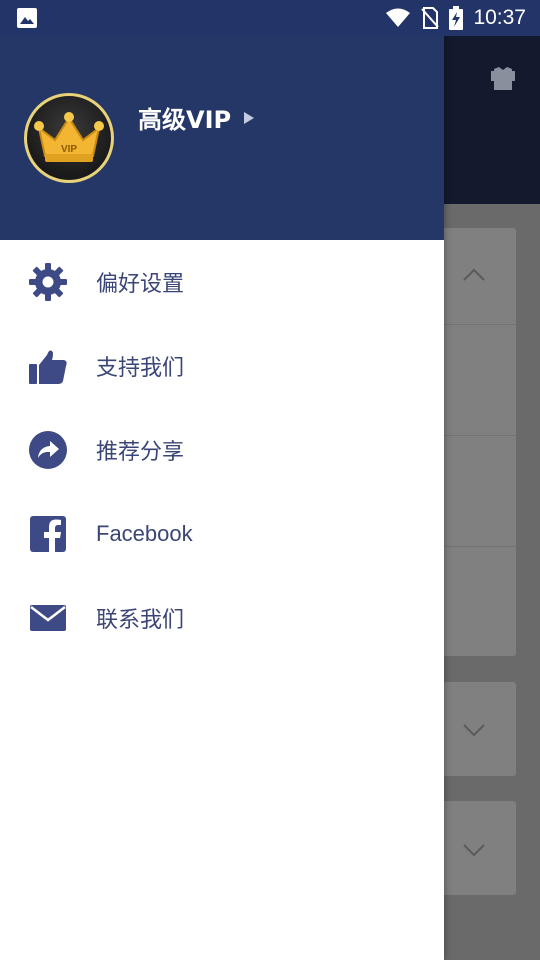  What do you see at coordinates (456, 18) in the screenshot?
I see `battery-charging-icon` at bounding box center [456, 18].